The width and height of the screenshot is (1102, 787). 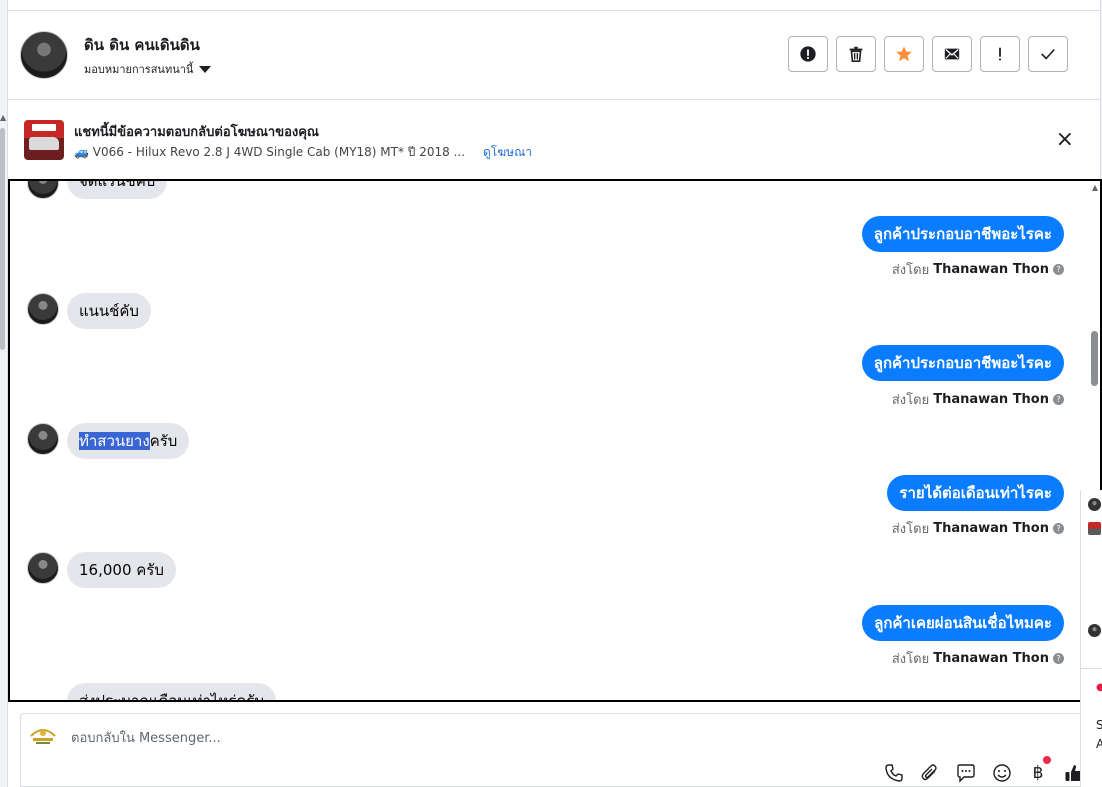 What do you see at coordinates (1094, 528) in the screenshot?
I see `side-ad-thumbnail` at bounding box center [1094, 528].